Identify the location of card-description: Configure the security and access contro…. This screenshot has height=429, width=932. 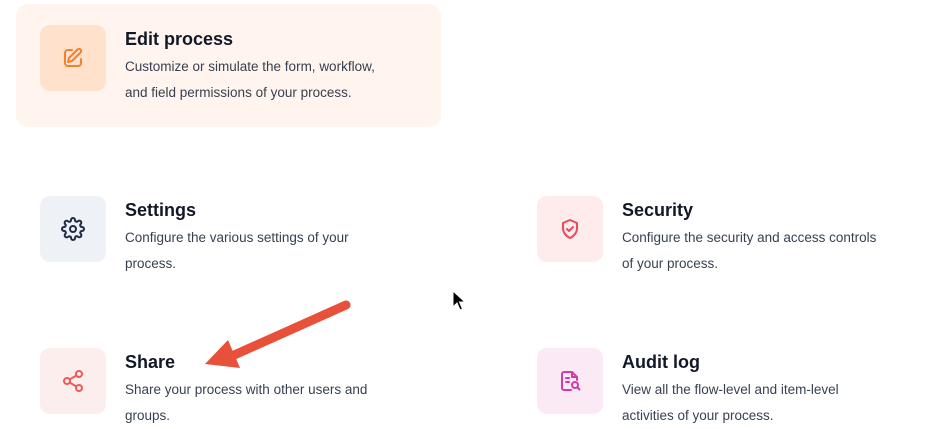
(749, 251).